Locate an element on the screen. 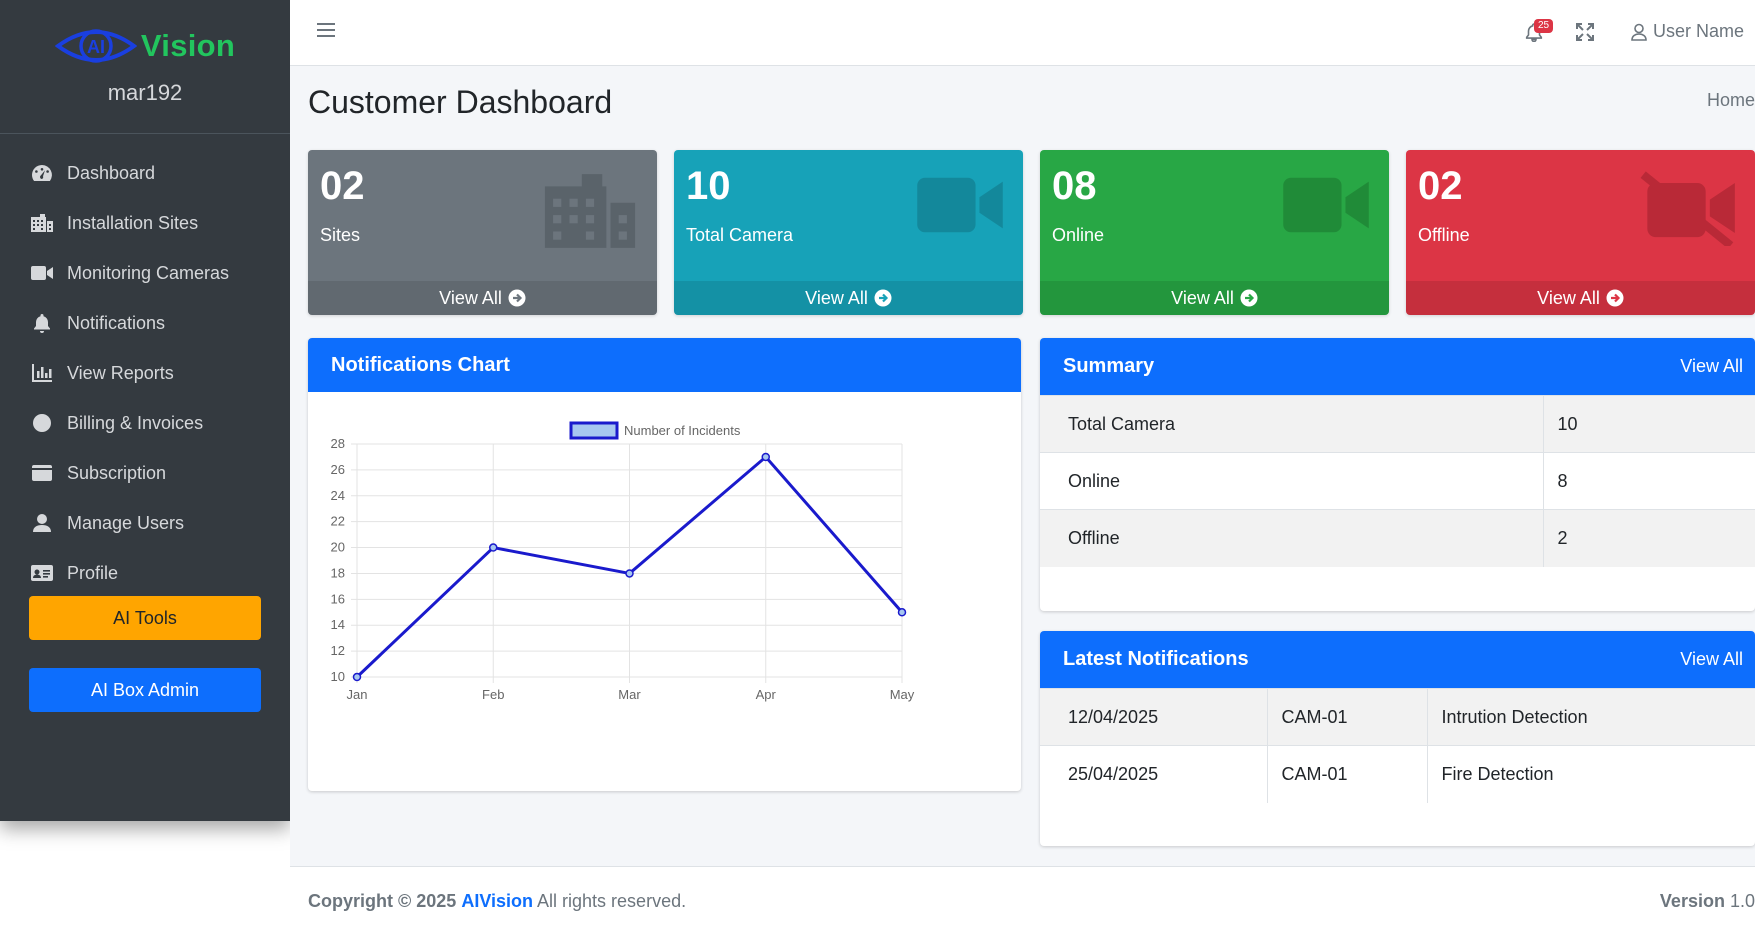  card-title: Summary is located at coordinates (1109, 366).